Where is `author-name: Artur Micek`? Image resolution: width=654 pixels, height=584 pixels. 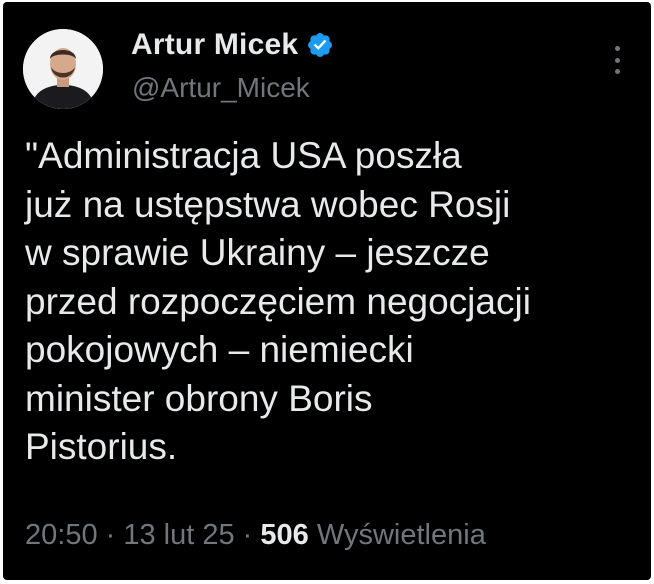 author-name: Artur Micek is located at coordinates (214, 45).